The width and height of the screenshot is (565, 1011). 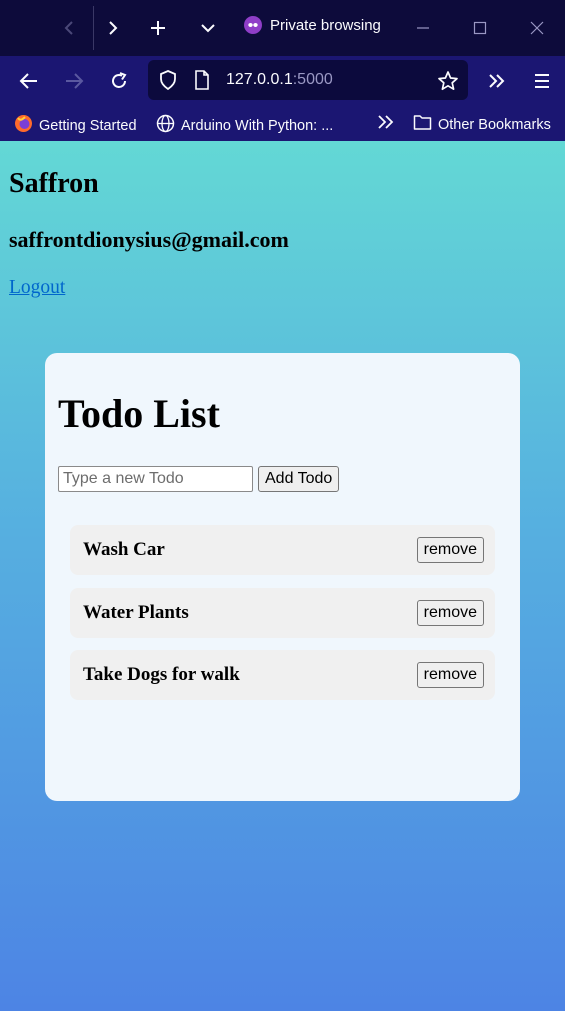 I want to click on more-tools-chevrons-icon, so click(x=497, y=81).